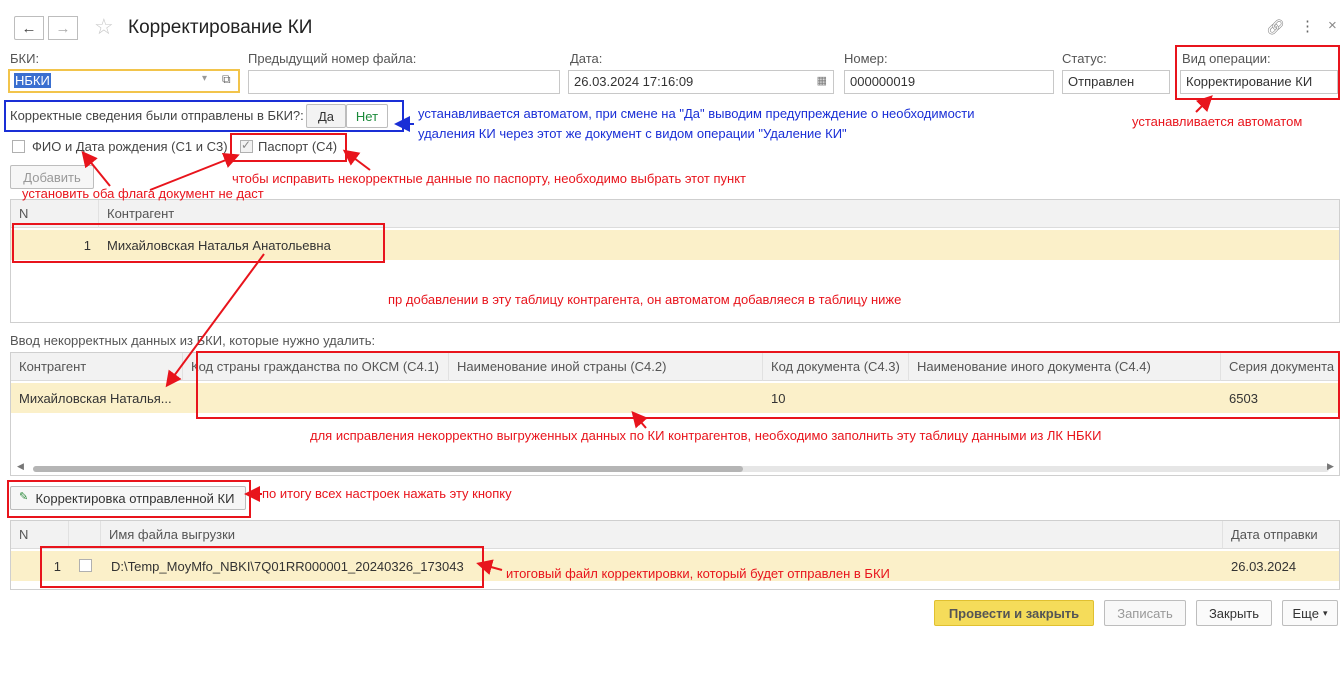  Describe the element at coordinates (96, 168) in the screenshot. I see `arrow-flag-fio` at that location.